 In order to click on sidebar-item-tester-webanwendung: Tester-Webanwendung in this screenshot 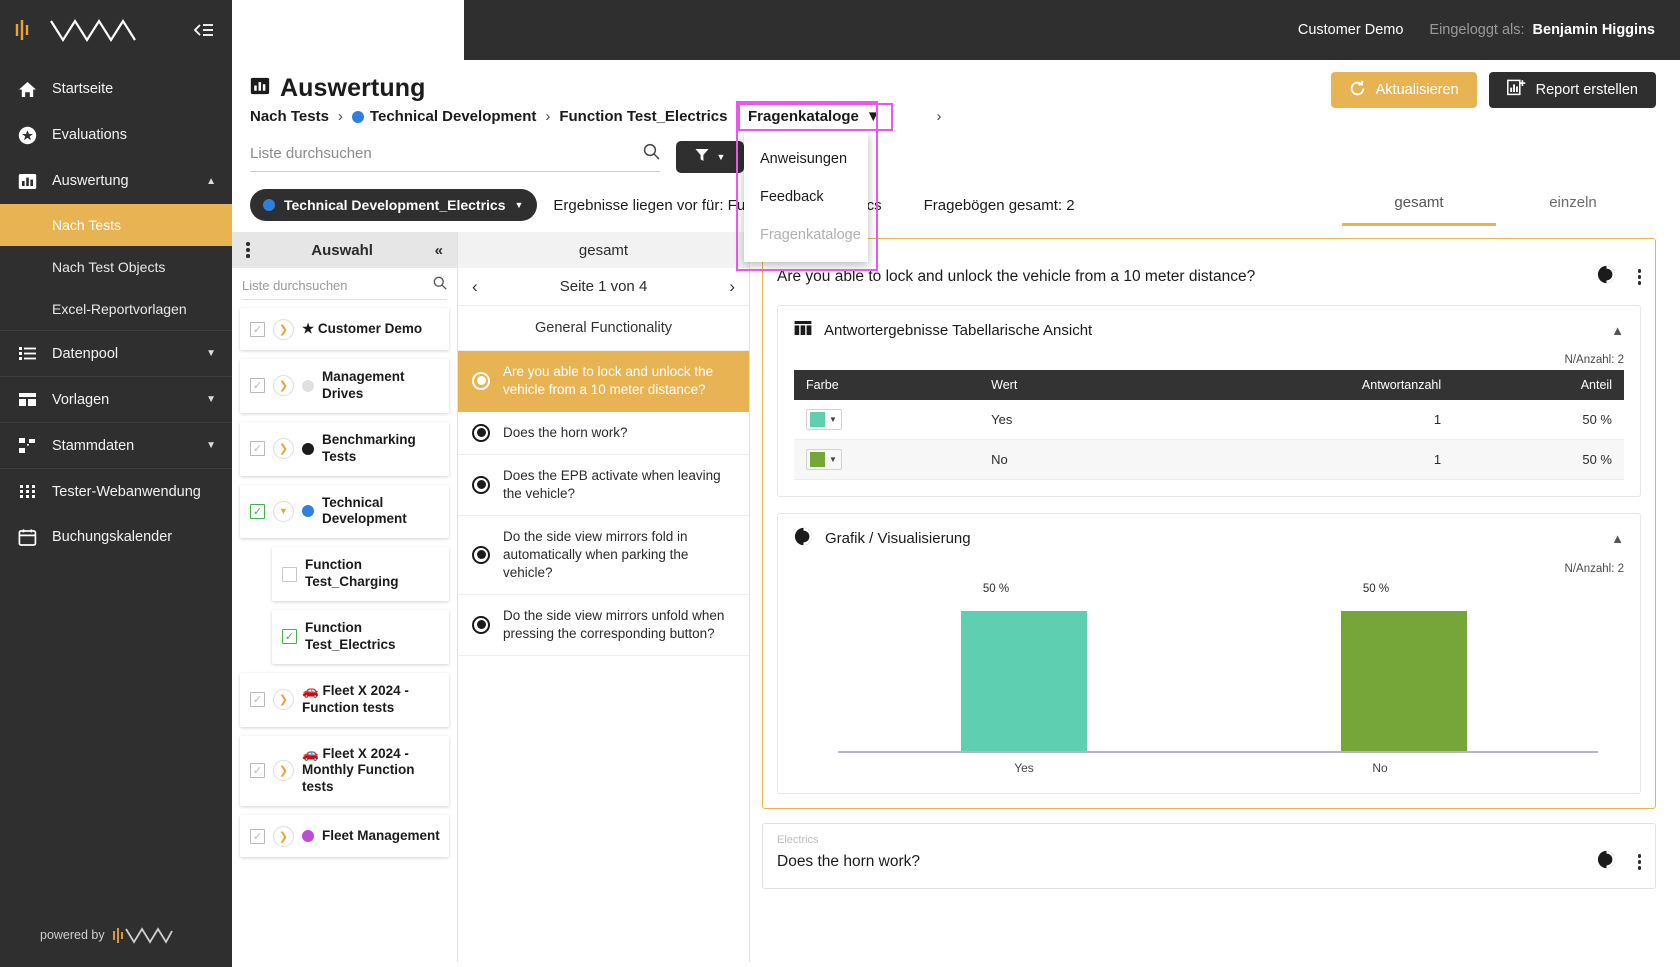, I will do `click(116, 491)`.